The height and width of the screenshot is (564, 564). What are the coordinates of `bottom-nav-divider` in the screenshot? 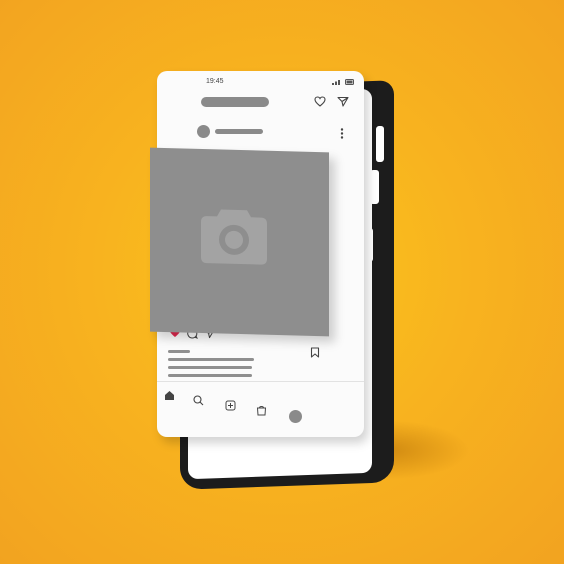 It's located at (260, 381).